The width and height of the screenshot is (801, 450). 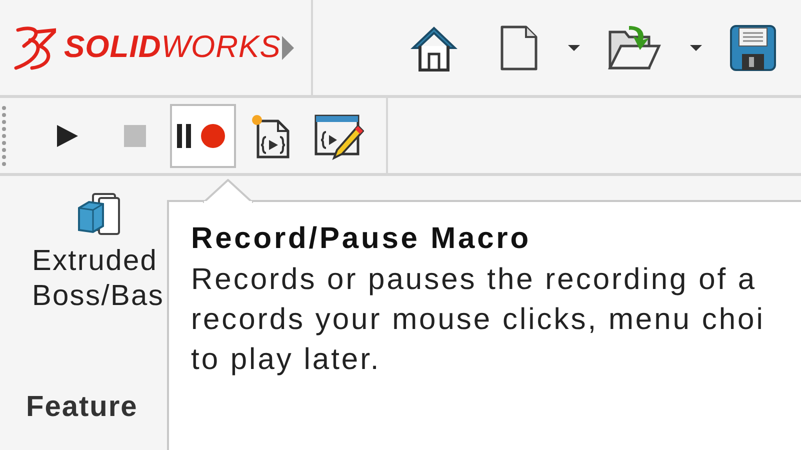 I want to click on expand-arrow-icon, so click(x=287, y=47).